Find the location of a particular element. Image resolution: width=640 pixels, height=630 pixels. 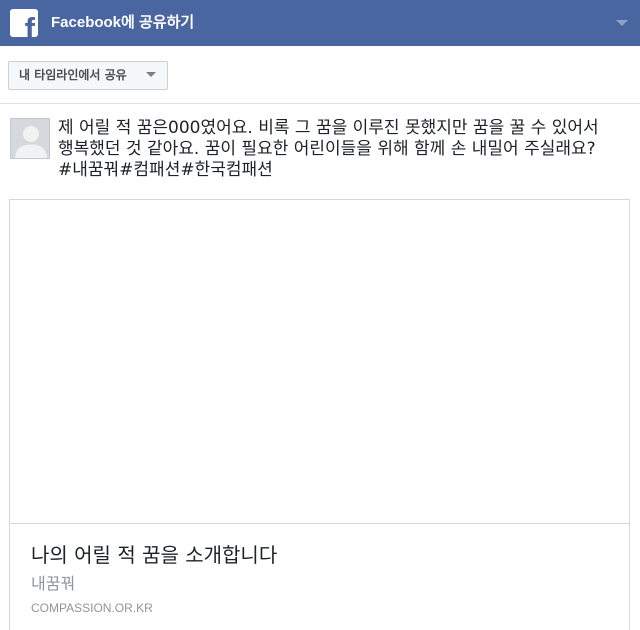

facebook-logo-icon: f is located at coordinates (24, 23).